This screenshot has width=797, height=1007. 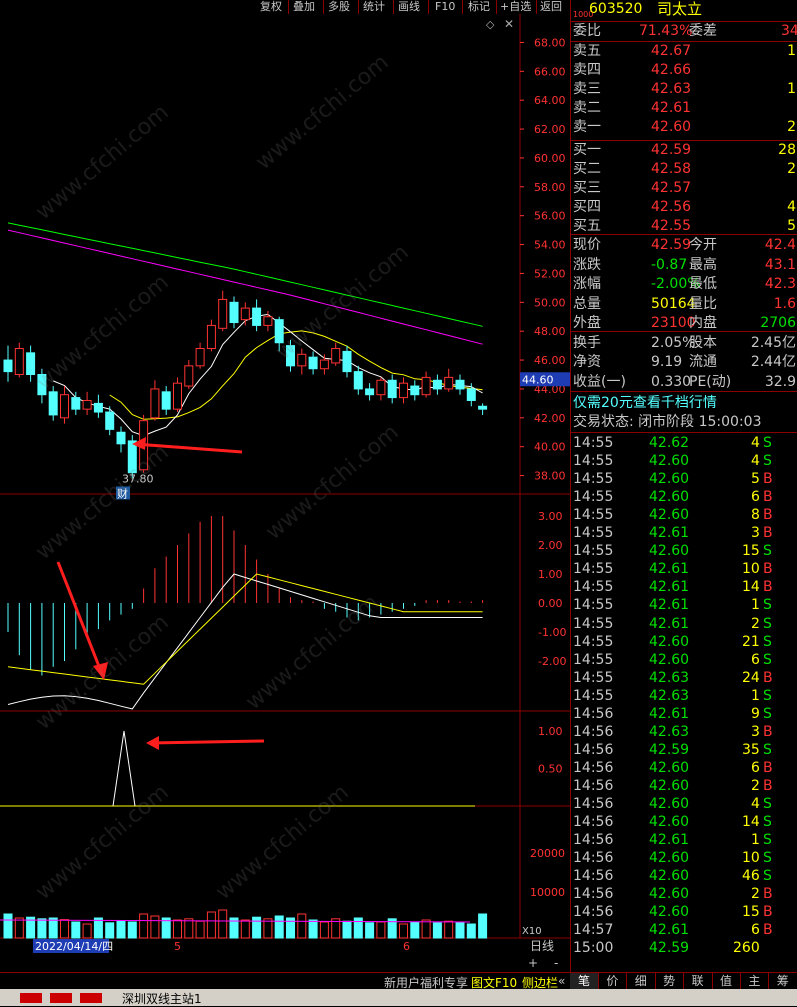 What do you see at coordinates (374, 7) in the screenshot?
I see `statistics-button: 统计` at bounding box center [374, 7].